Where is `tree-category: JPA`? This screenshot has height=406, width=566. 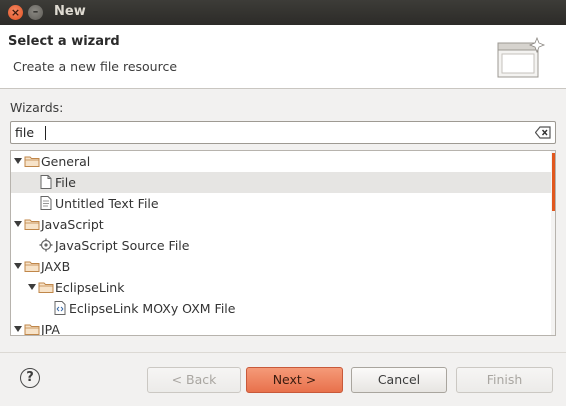
tree-category: JPA is located at coordinates (281, 327).